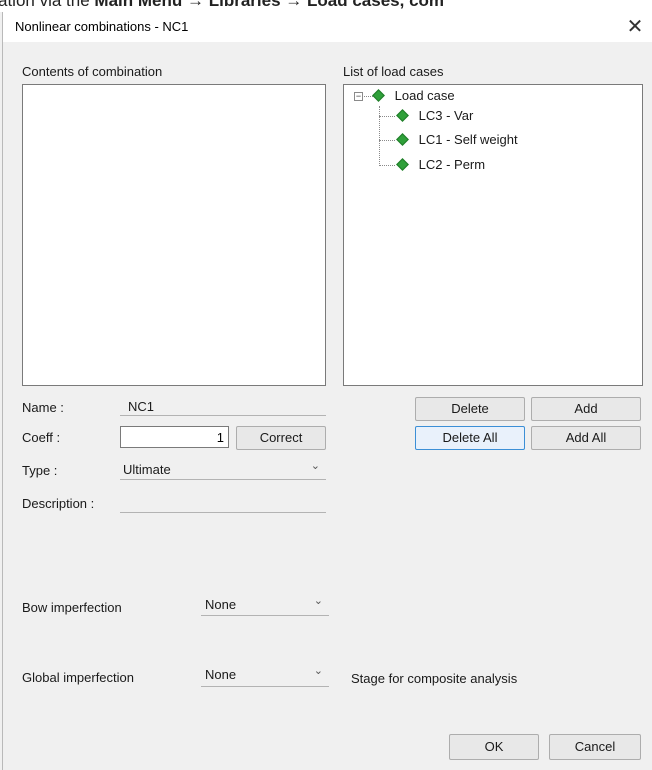 The height and width of the screenshot is (770, 652). I want to click on ok-button: OK, so click(494, 747).